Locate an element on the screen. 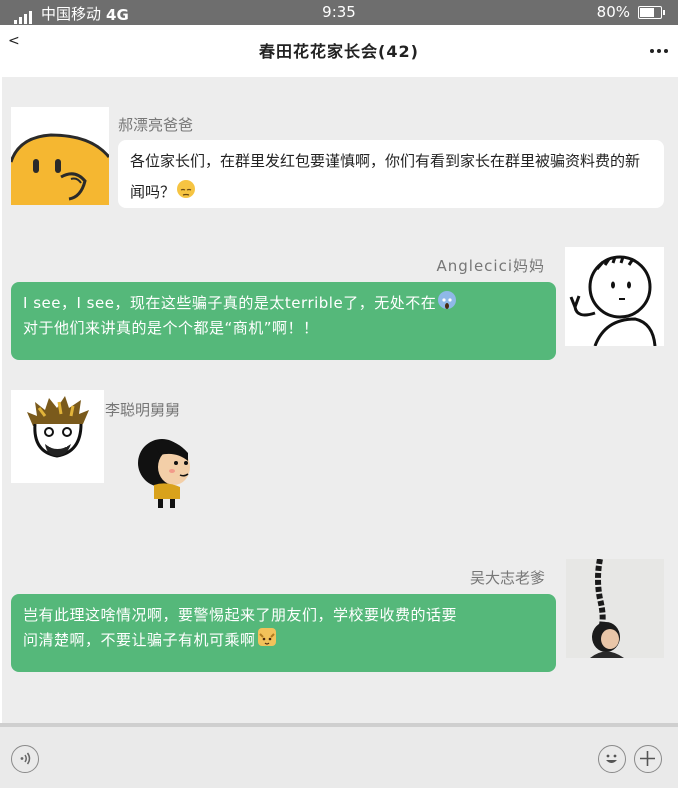  battery-icon is located at coordinates (651, 12).